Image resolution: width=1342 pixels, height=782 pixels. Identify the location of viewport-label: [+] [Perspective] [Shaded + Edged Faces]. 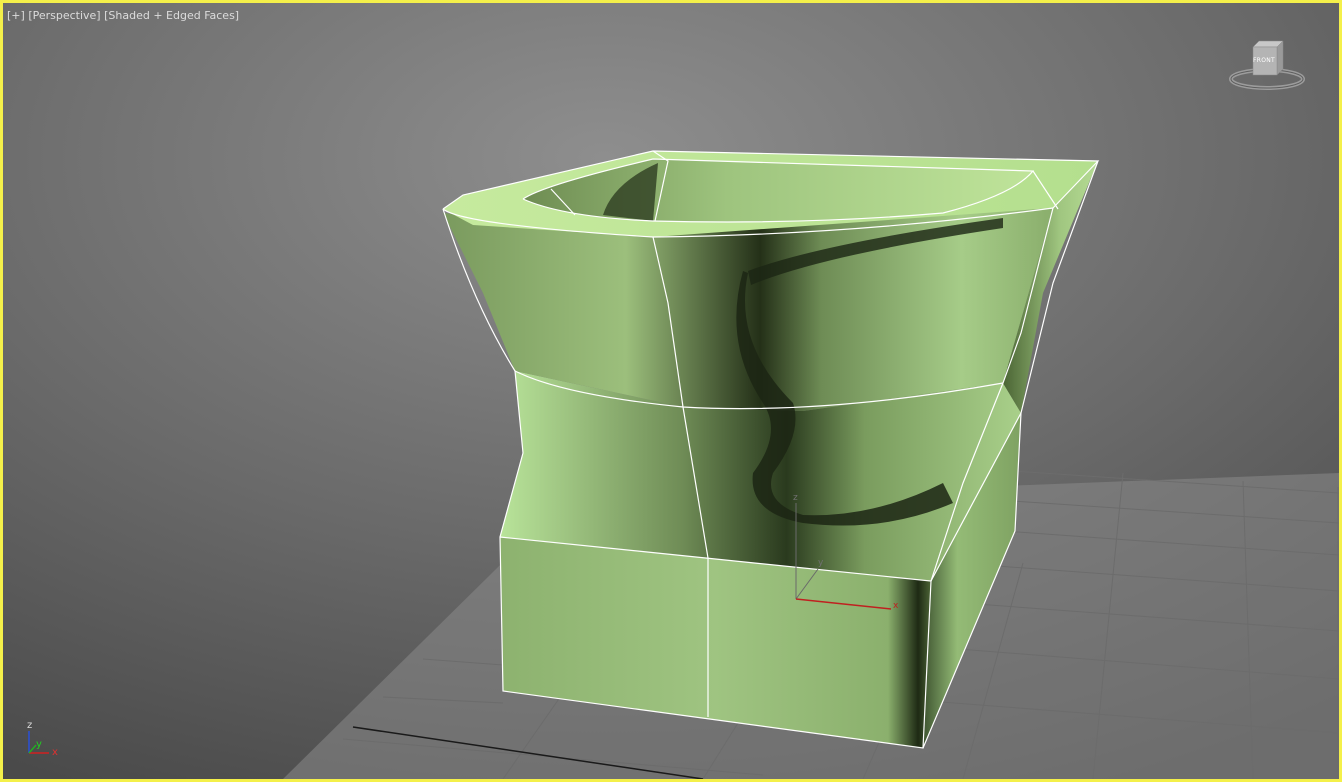
(123, 15).